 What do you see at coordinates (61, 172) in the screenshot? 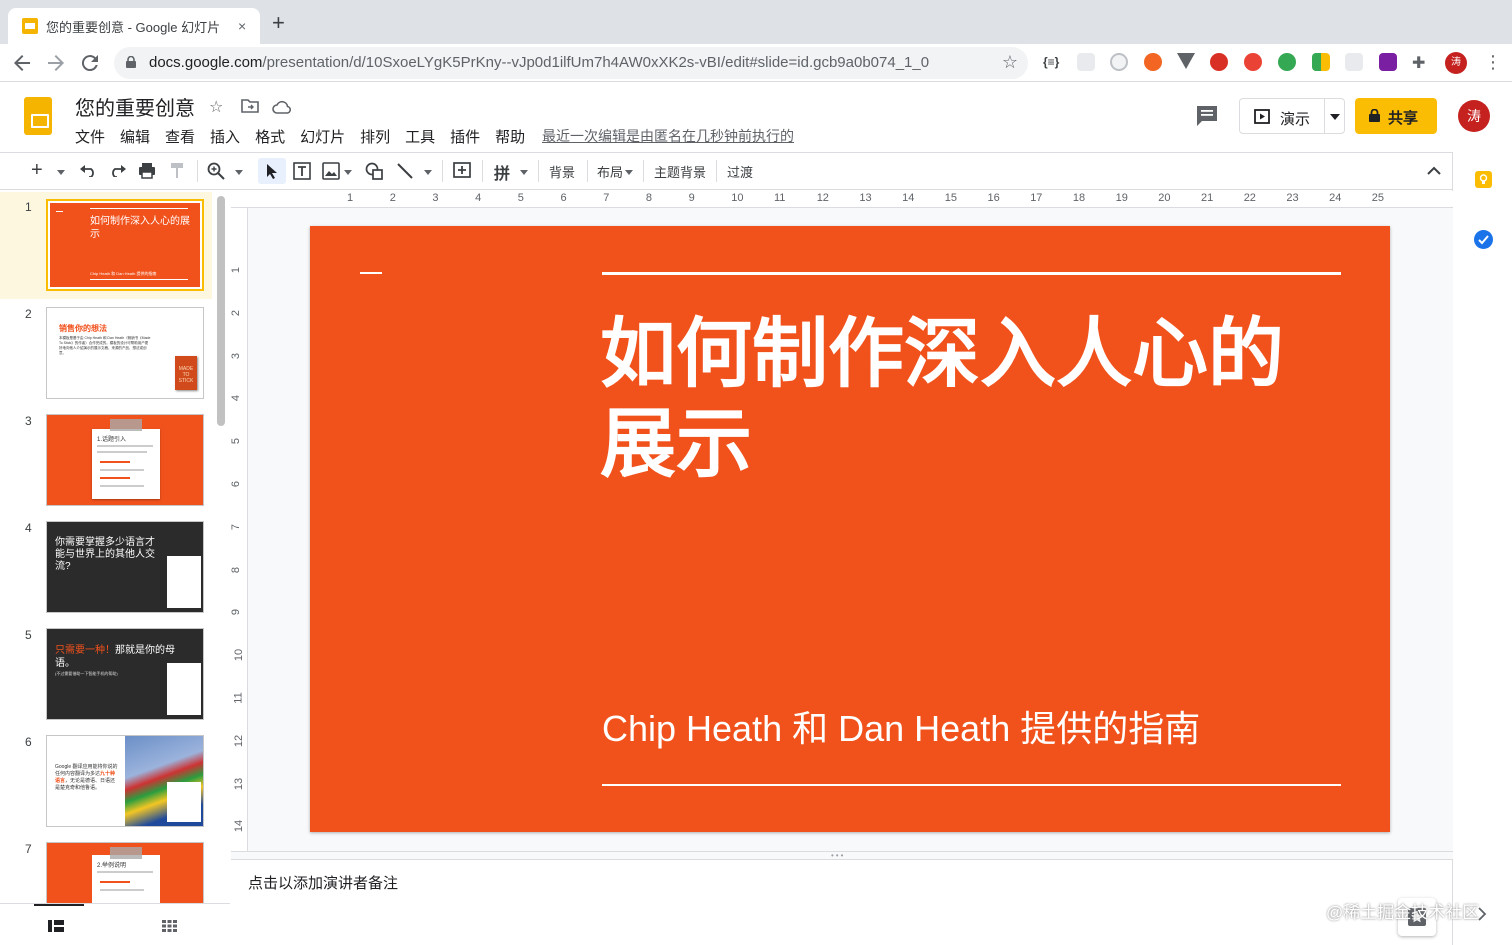
I see `new-slide-dropdown-icon` at bounding box center [61, 172].